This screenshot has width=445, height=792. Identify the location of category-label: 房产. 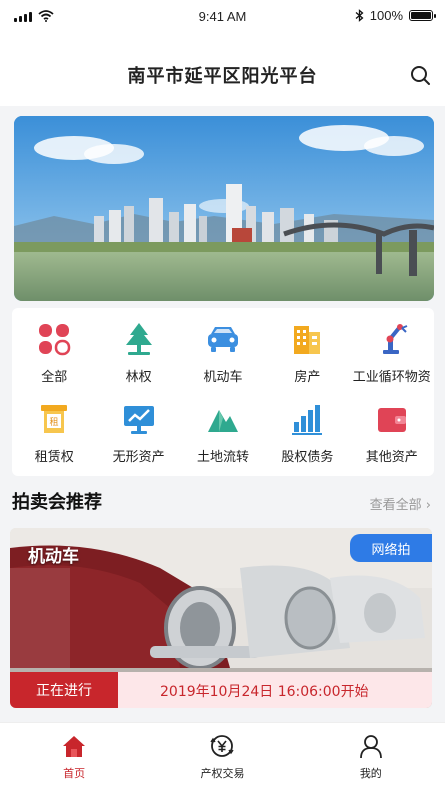
(307, 377).